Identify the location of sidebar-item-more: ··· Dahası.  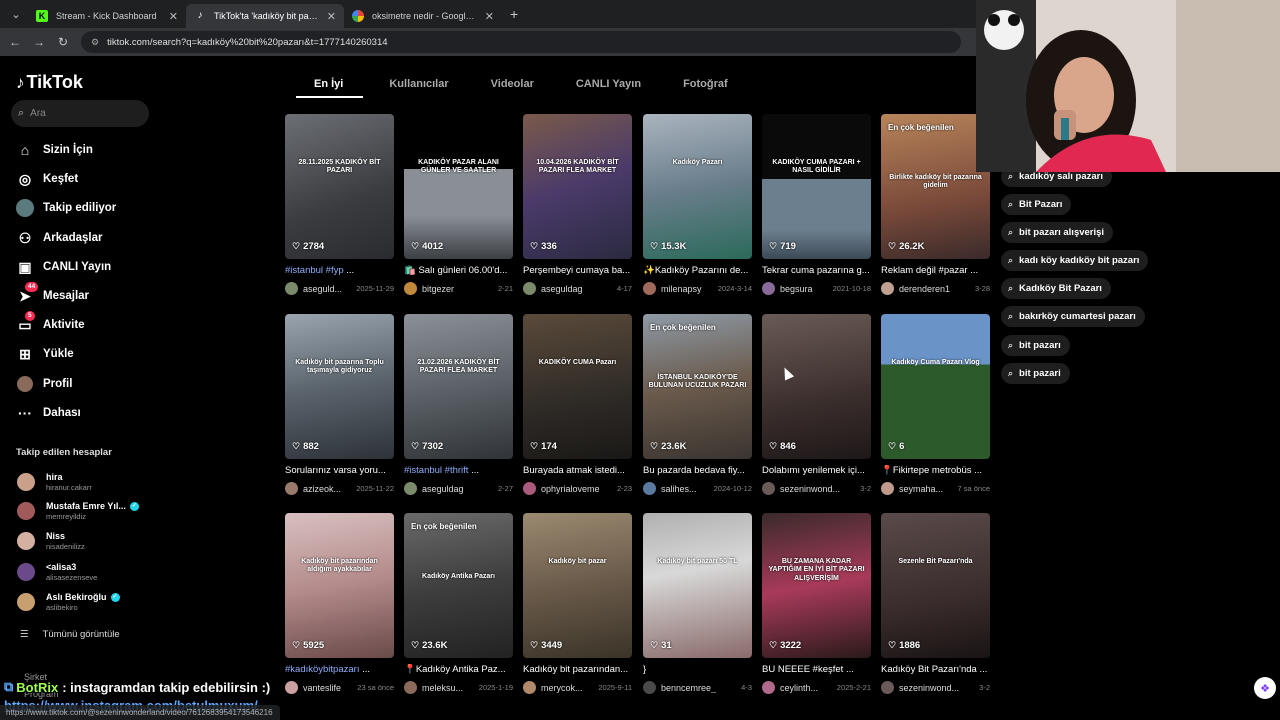
(48, 413).